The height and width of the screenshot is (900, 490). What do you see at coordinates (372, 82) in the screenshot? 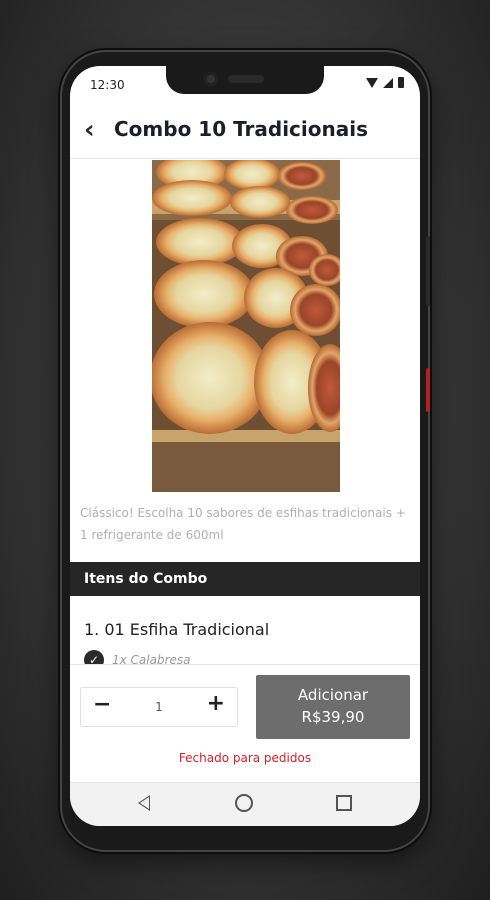
I see `wifi-icon` at bounding box center [372, 82].